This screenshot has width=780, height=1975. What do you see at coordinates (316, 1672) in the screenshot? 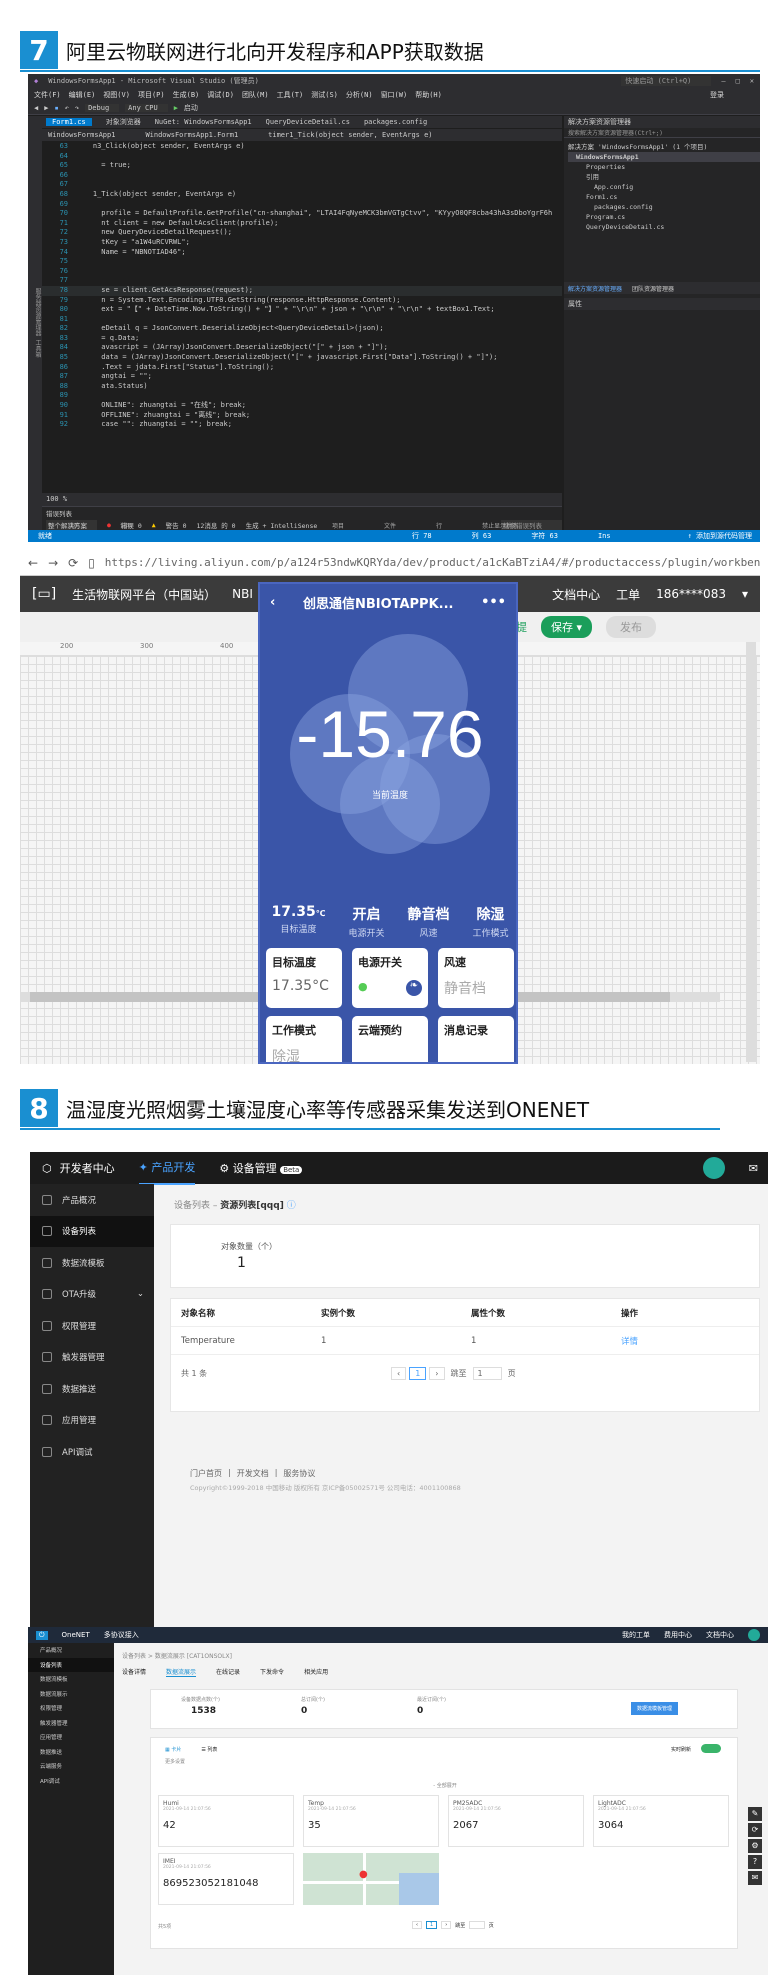
I see `tab-related-apps: 相关应用` at bounding box center [316, 1672].